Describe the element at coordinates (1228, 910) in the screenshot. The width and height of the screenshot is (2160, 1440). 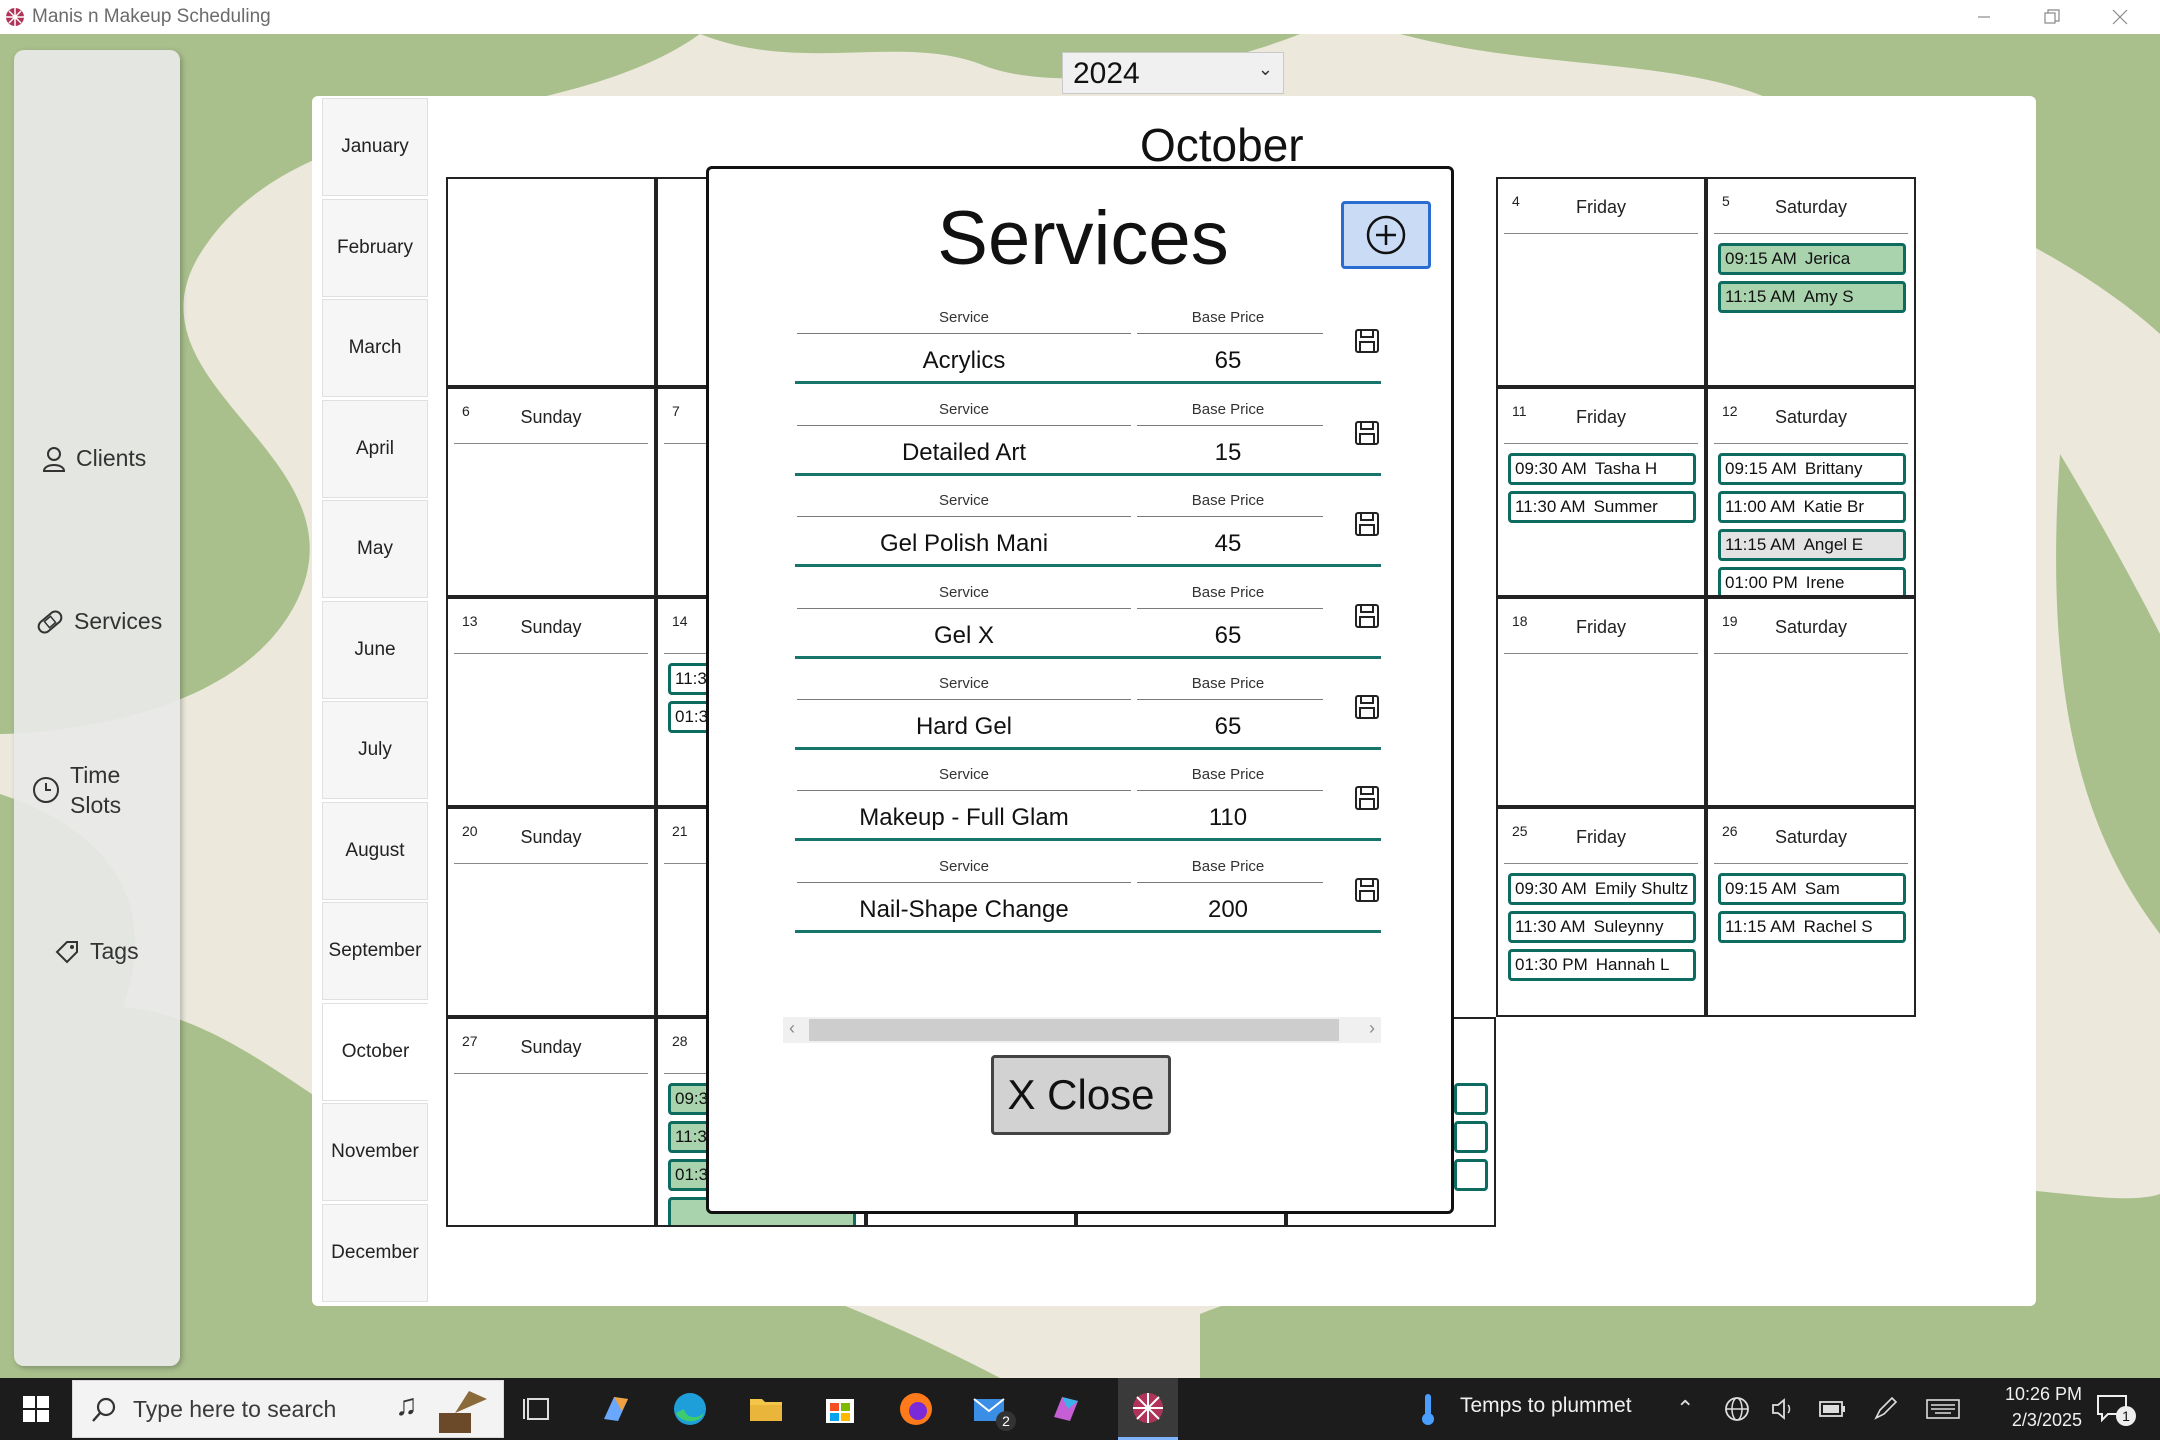
I see `service-price-field: 200` at that location.